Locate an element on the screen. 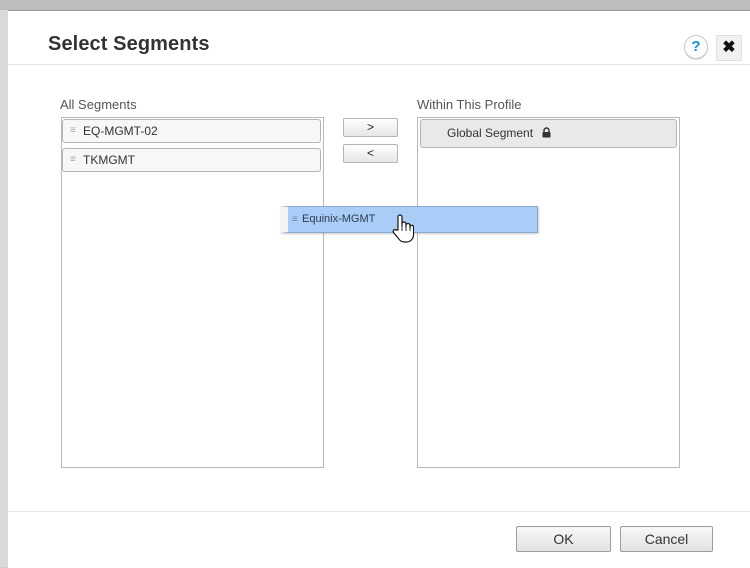 The width and height of the screenshot is (750, 568). segment-item-eq-mgmt-02: ≡ EQ-MGMT-02 is located at coordinates (191, 131).